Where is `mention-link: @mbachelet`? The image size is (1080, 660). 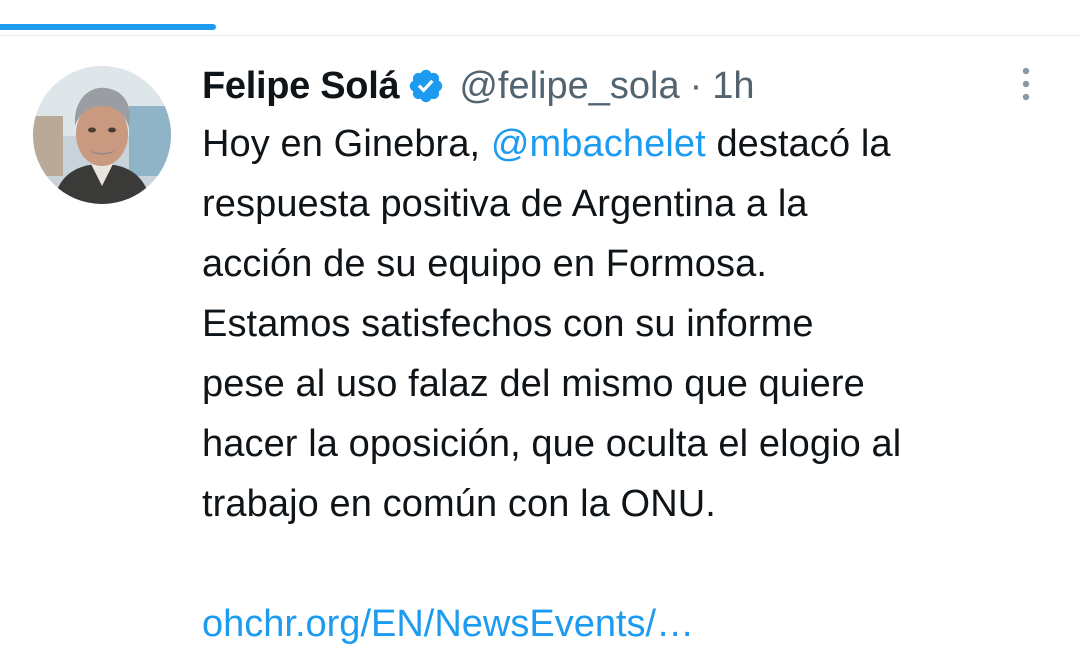
mention-link: @mbachelet is located at coordinates (598, 144).